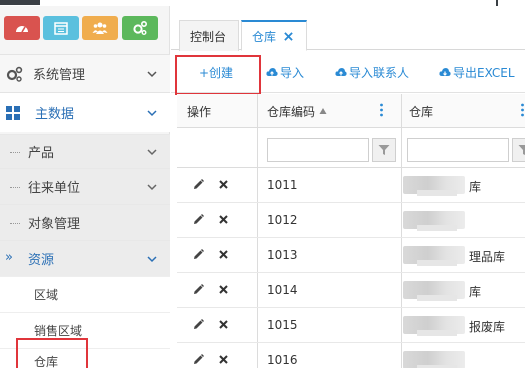 This screenshot has width=525, height=368. What do you see at coordinates (341, 72) in the screenshot?
I see `cloud-upload-icon` at bounding box center [341, 72].